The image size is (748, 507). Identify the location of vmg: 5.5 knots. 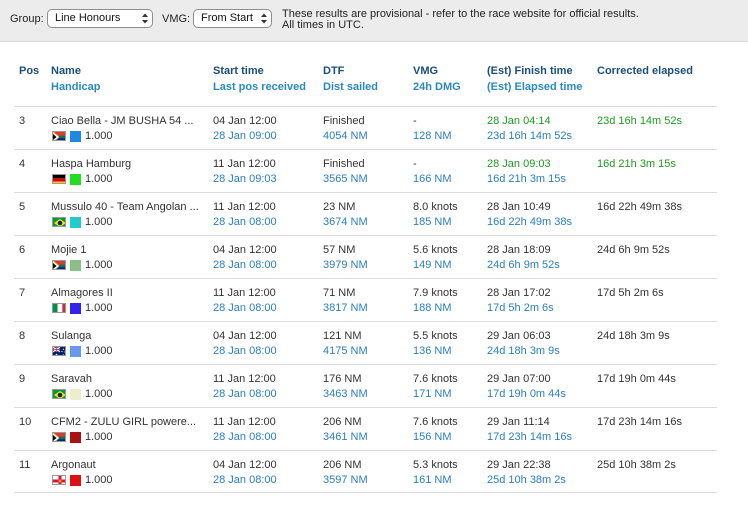
(435, 336).